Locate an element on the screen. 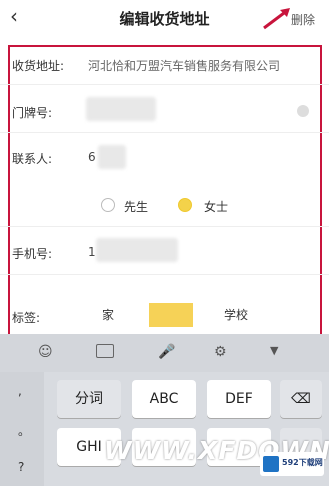 This screenshot has width=329, height=486. key-fenci: 分词 is located at coordinates (89, 399).